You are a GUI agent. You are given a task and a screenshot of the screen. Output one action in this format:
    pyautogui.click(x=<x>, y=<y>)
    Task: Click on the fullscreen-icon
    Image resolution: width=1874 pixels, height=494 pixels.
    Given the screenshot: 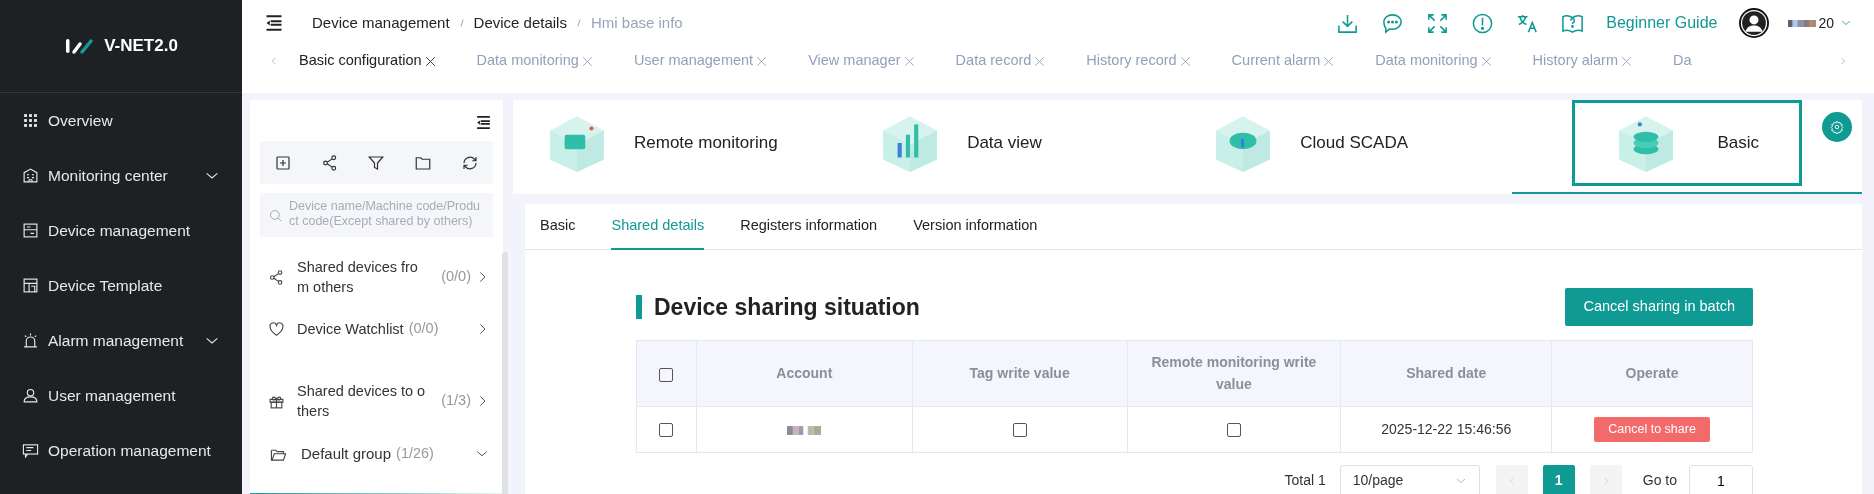 What is the action you would take?
    pyautogui.click(x=1438, y=23)
    